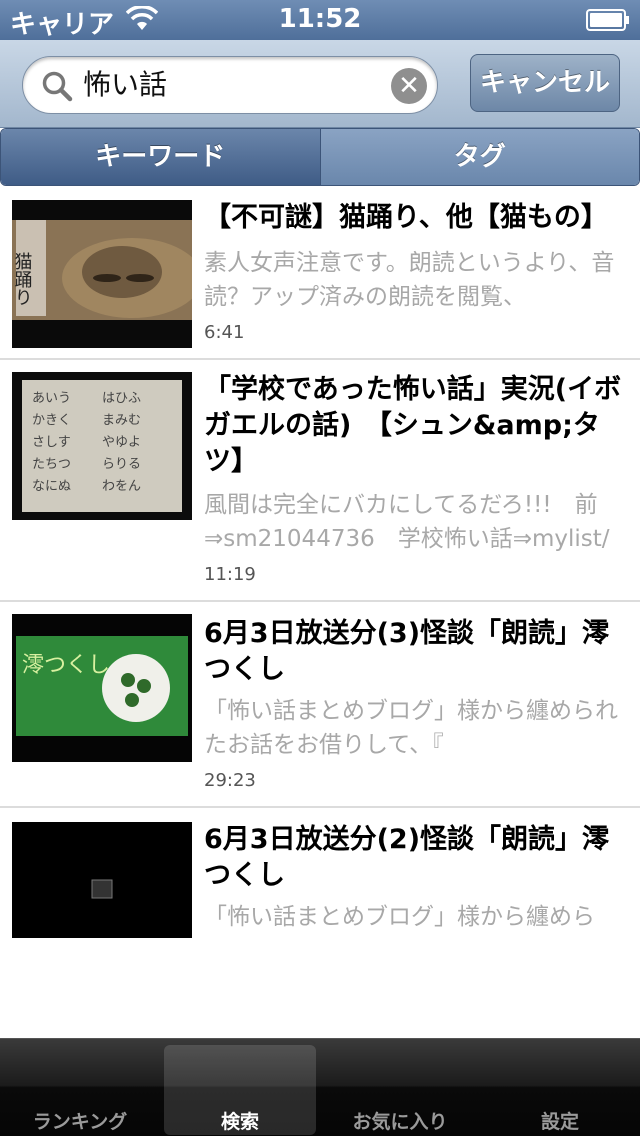  Describe the element at coordinates (230, 85) in the screenshot. I see `search-input: 怖い話 ✕` at that location.